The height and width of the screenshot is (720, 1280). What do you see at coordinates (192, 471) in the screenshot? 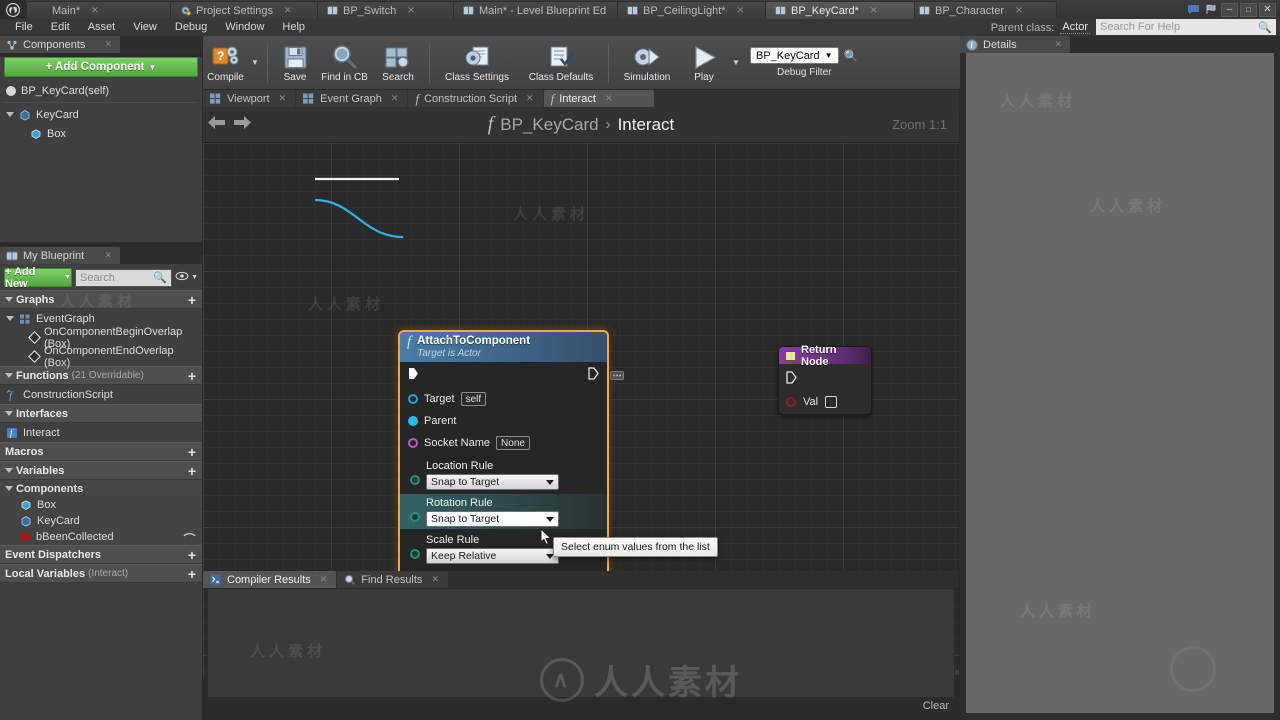
I see `add-variable-button: +` at bounding box center [192, 471].